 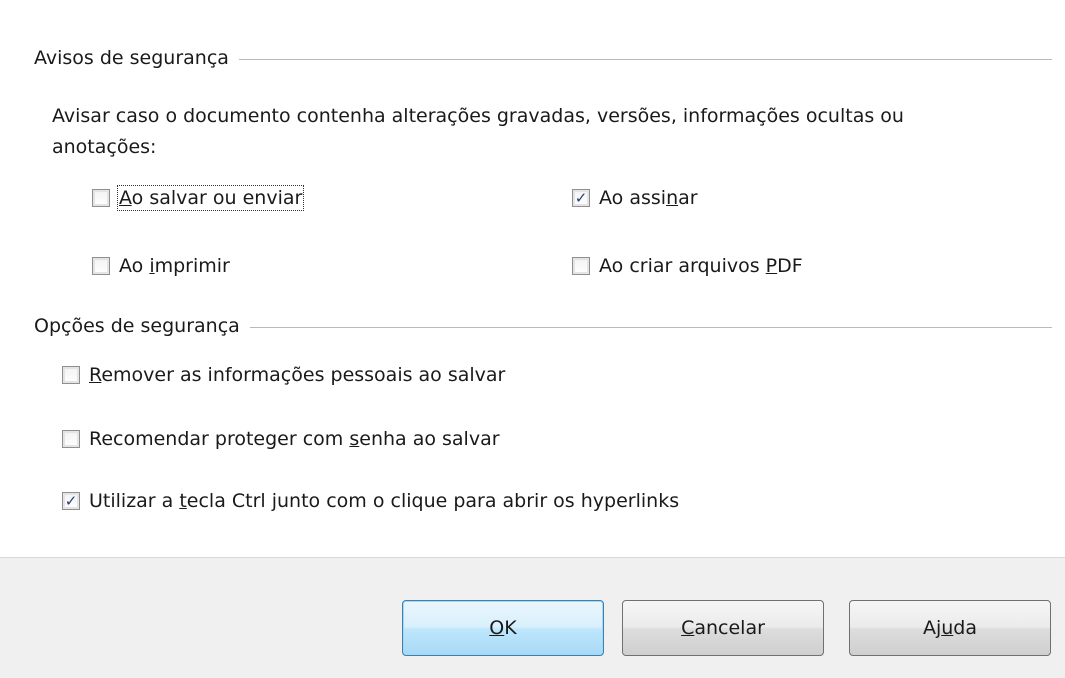 I want to click on label-on-save-or-send: Ao salvar ou enviar, so click(x=210, y=198).